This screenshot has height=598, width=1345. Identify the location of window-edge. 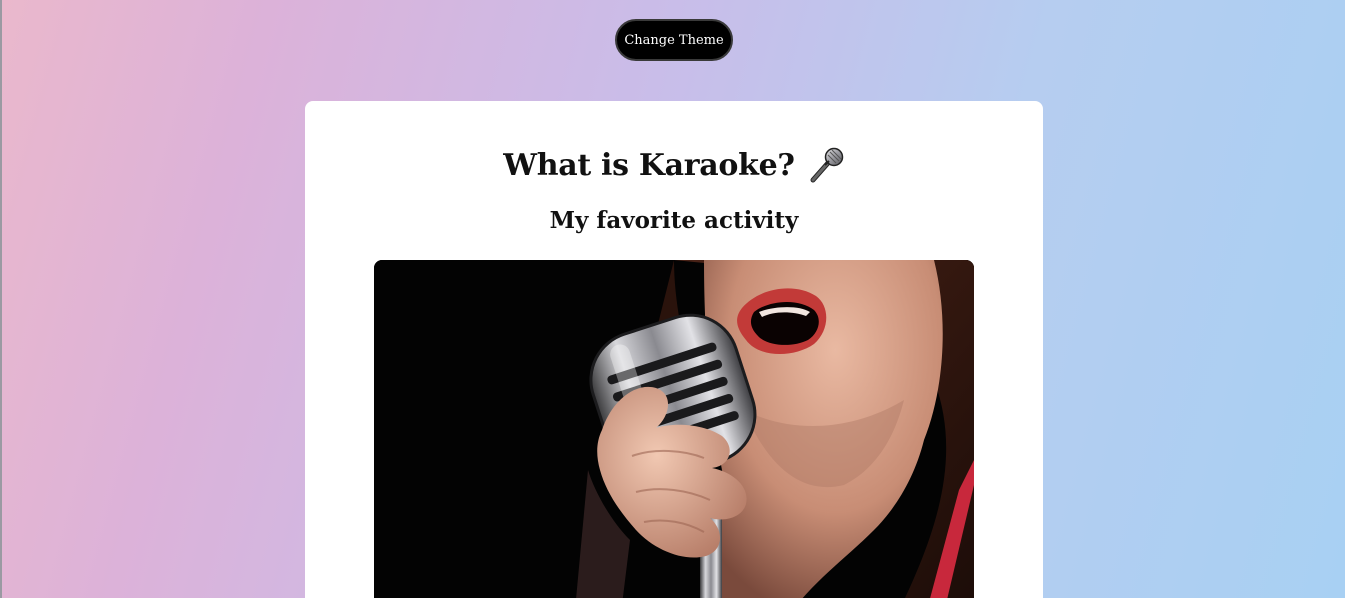
(1, 299).